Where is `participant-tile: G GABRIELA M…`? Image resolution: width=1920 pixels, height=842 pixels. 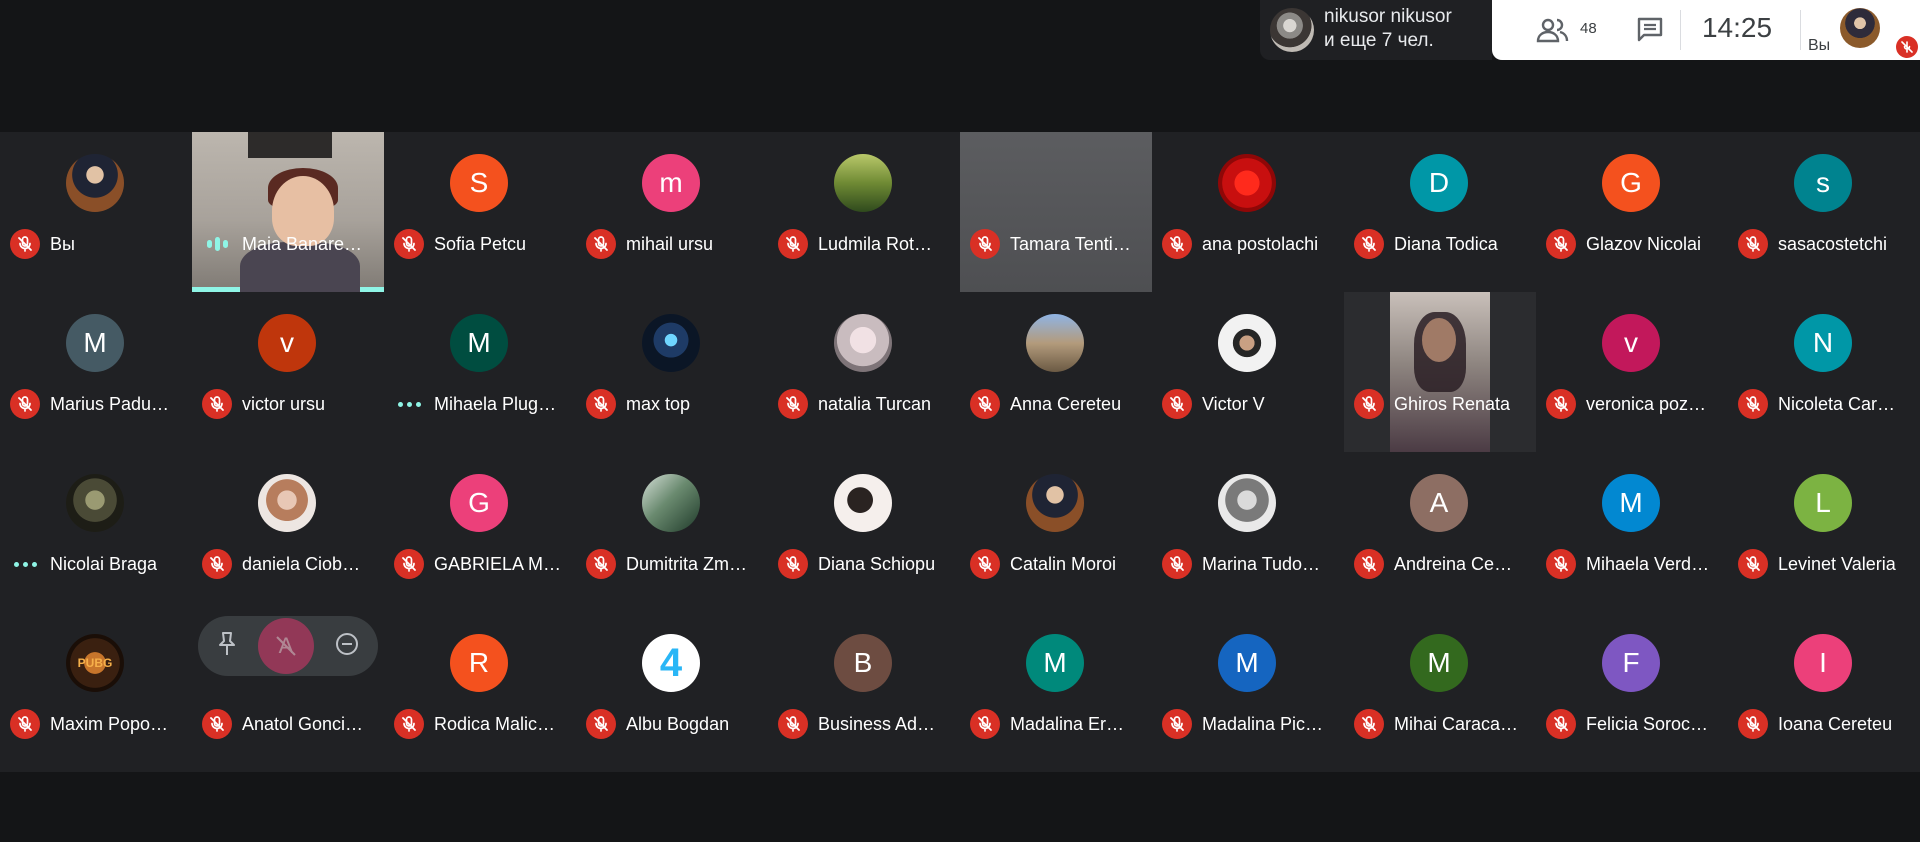
participant-tile: G GABRIELA M… is located at coordinates (480, 532).